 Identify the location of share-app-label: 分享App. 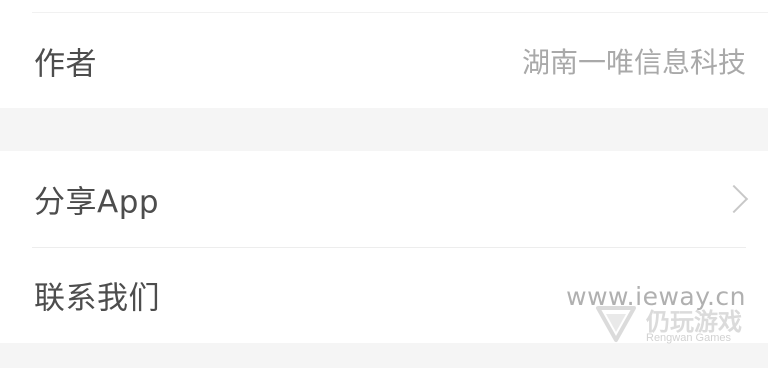
(97, 202).